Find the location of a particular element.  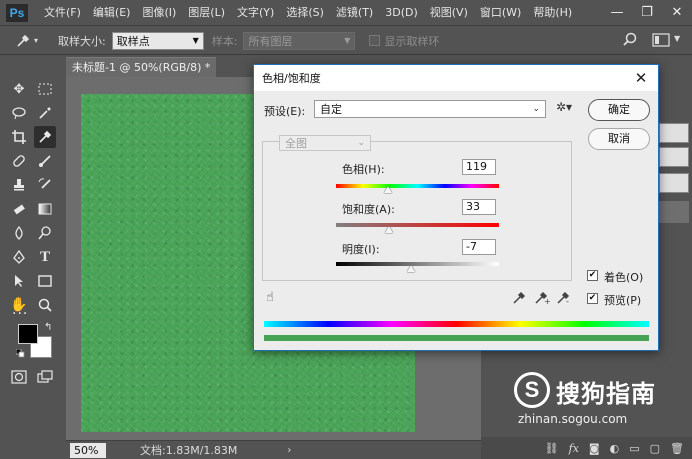

new-group-icon: ▭ is located at coordinates (634, 448).